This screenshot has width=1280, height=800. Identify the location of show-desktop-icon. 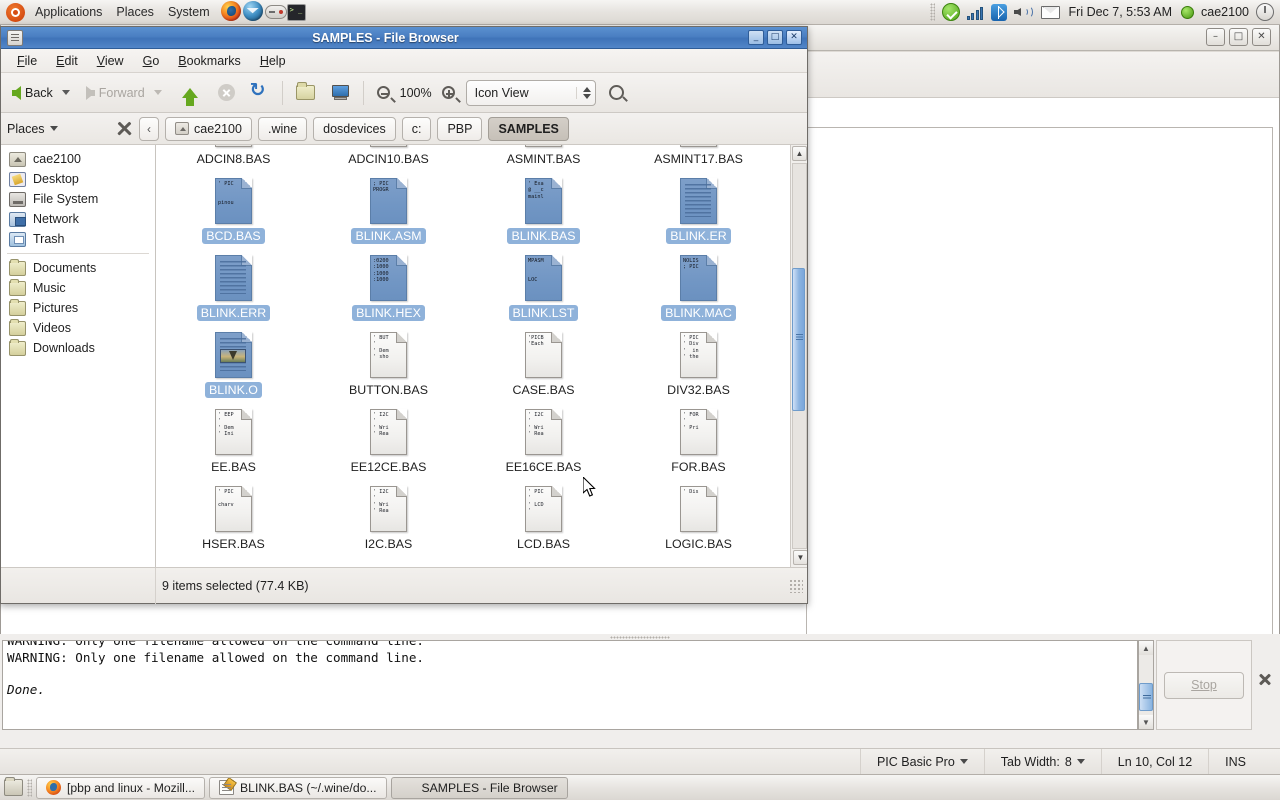
(13, 786).